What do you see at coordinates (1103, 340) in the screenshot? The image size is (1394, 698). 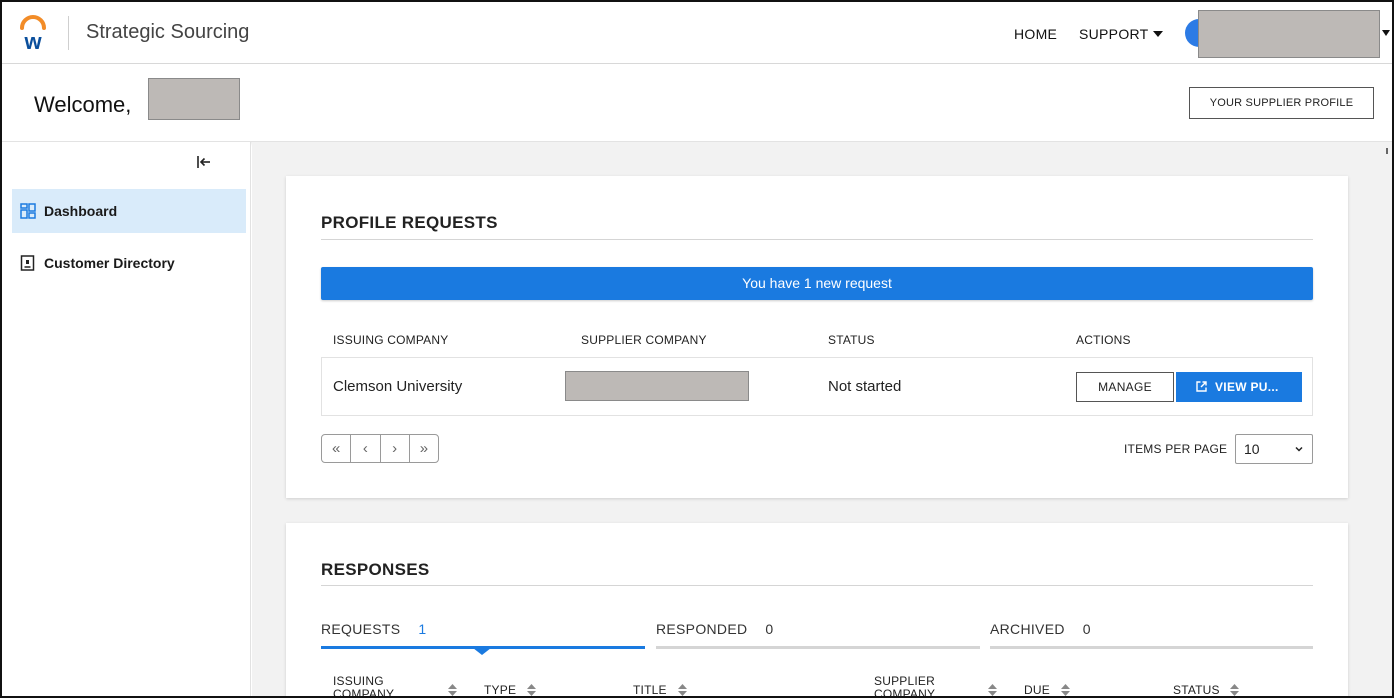 I see `col-actions: ACTIONS` at bounding box center [1103, 340].